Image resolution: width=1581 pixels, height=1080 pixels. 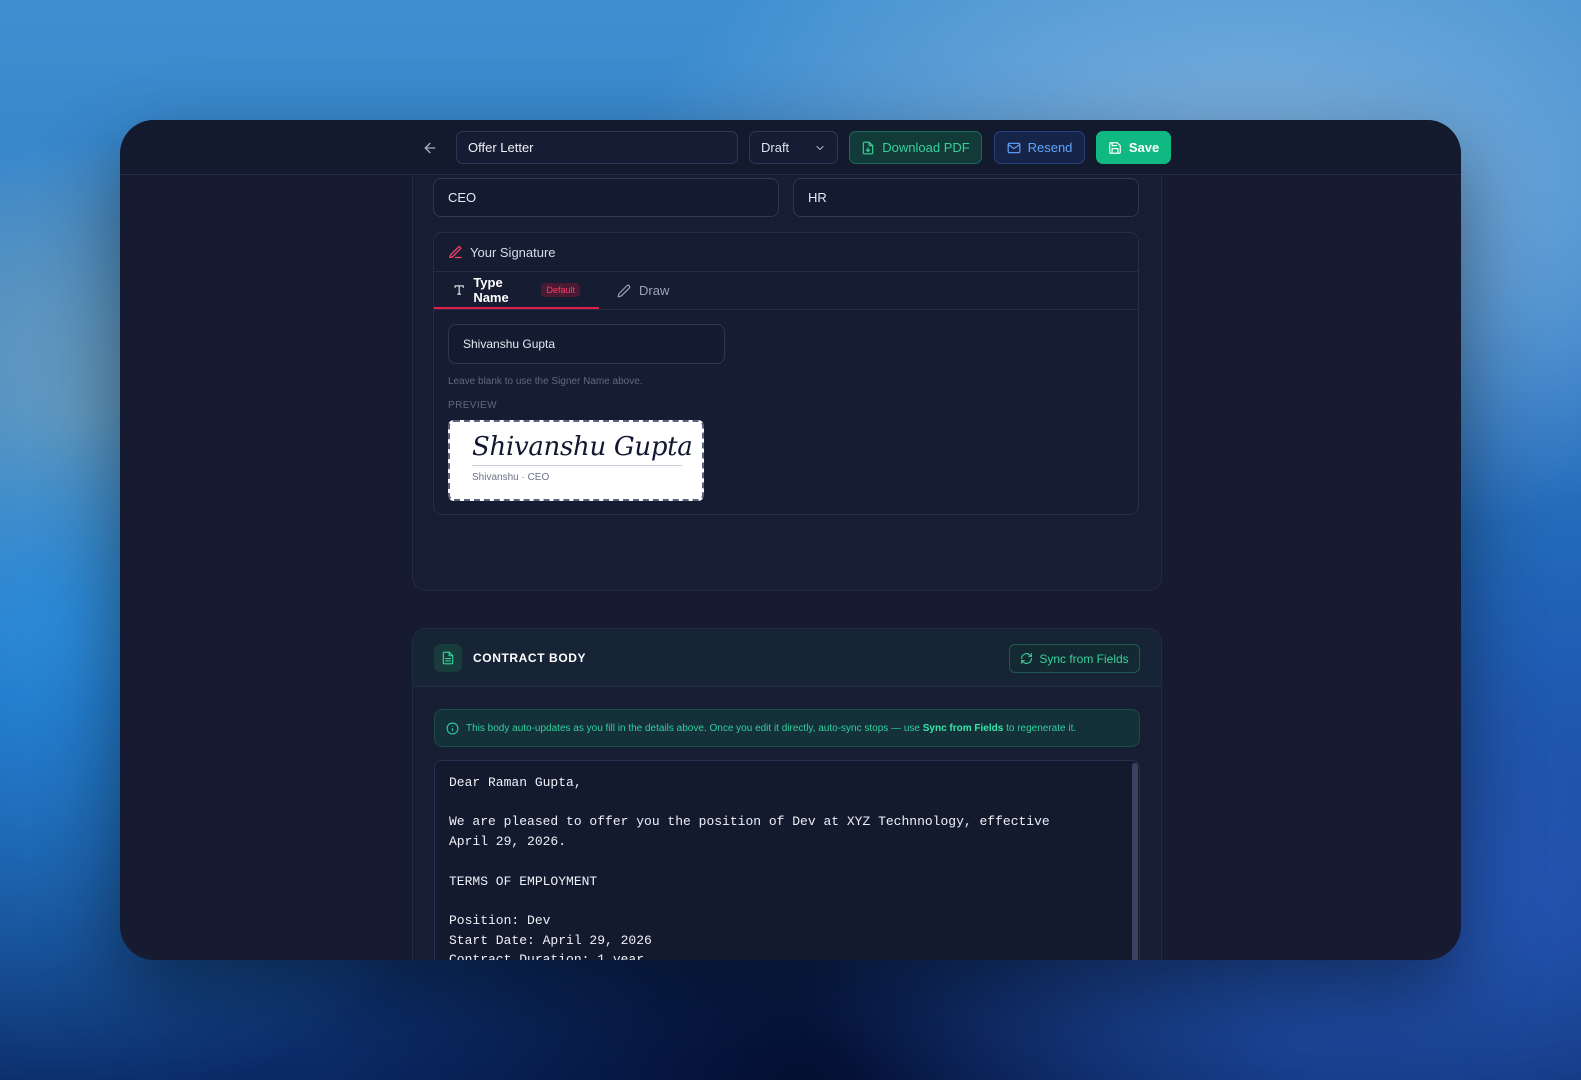 What do you see at coordinates (586, 344) in the screenshot?
I see `signature-name-input` at bounding box center [586, 344].